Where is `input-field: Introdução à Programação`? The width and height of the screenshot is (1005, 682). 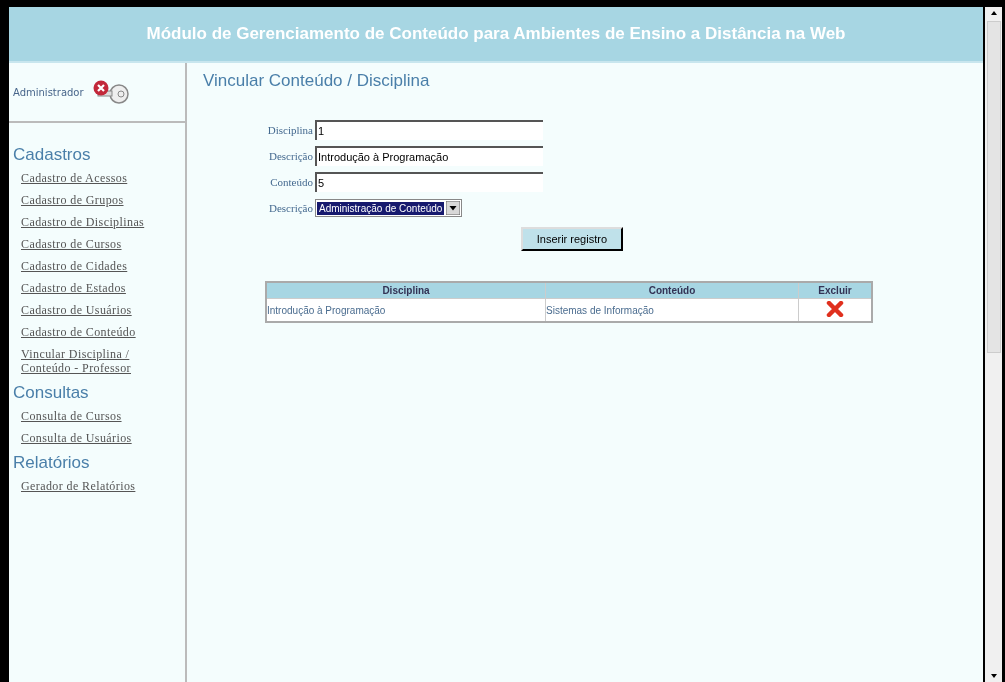
input-field: Introdução à Programação is located at coordinates (429, 156).